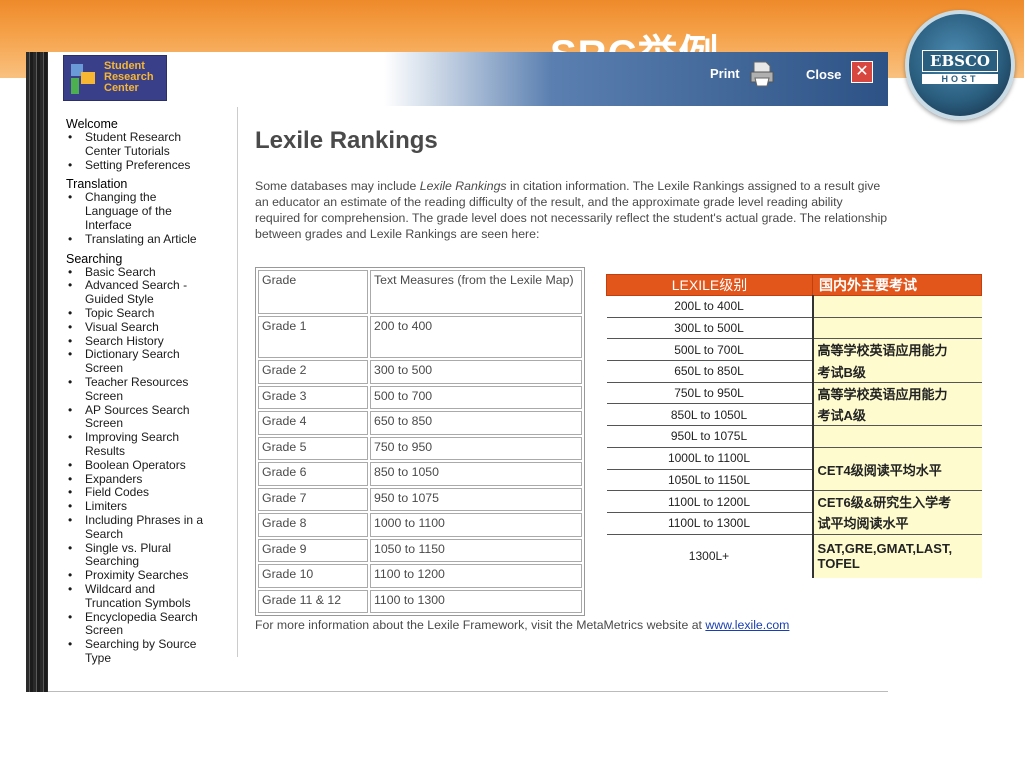 The image size is (1024, 768). What do you see at coordinates (131, 293) in the screenshot?
I see `sidebar-item-advanced-search: Advanced Search - Guided Style` at bounding box center [131, 293].